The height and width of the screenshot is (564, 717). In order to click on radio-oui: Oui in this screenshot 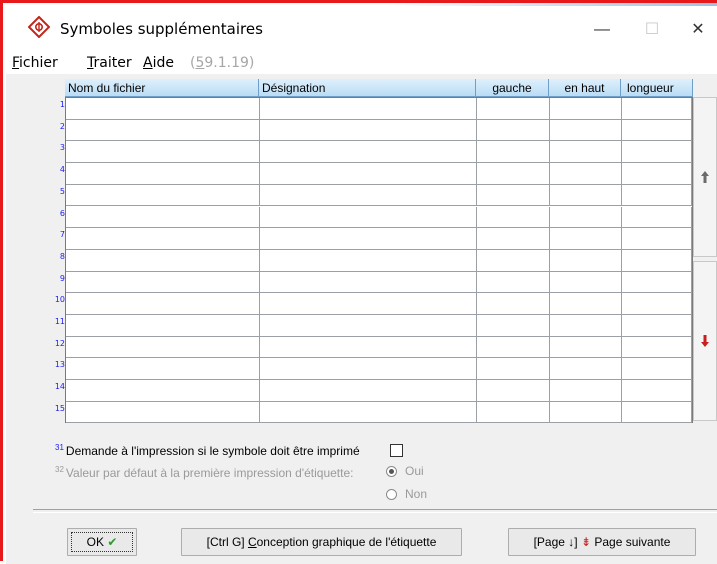, I will do `click(405, 471)`.